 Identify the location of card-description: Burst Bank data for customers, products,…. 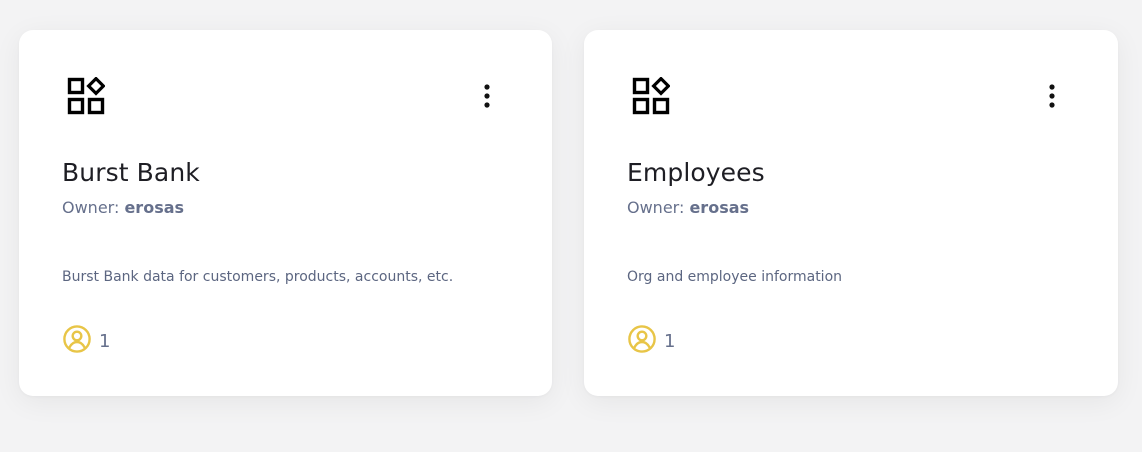
(258, 277).